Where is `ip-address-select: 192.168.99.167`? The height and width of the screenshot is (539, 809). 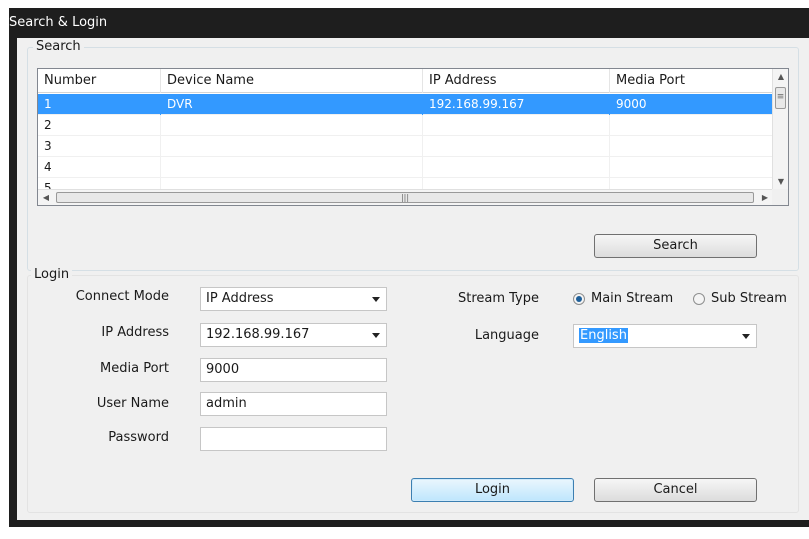 ip-address-select: 192.168.99.167 is located at coordinates (293, 335).